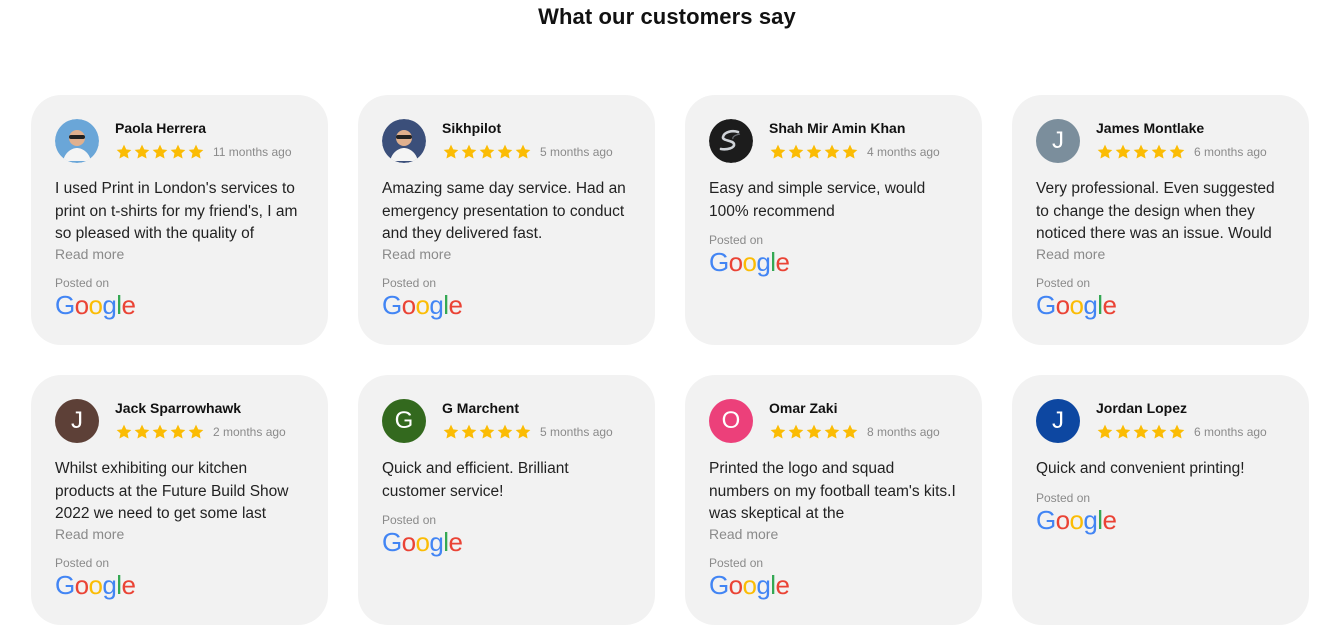  Describe the element at coordinates (1058, 420) in the screenshot. I see `avatar-letter: J` at that location.